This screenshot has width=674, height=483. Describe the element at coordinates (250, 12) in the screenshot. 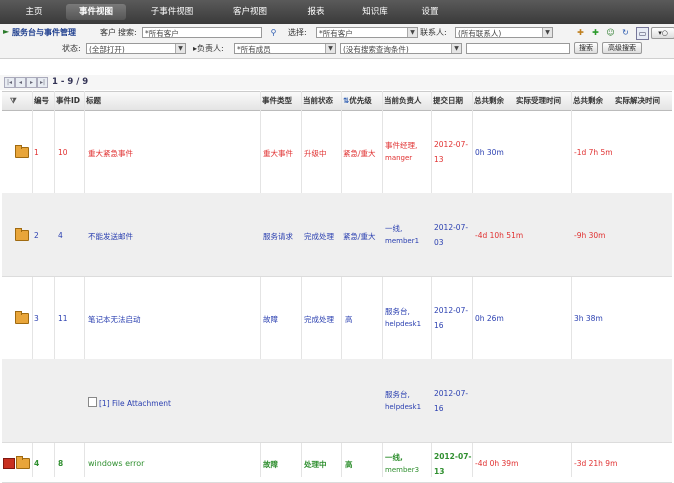

I see `tab-customer-view: 客户视图` at that location.